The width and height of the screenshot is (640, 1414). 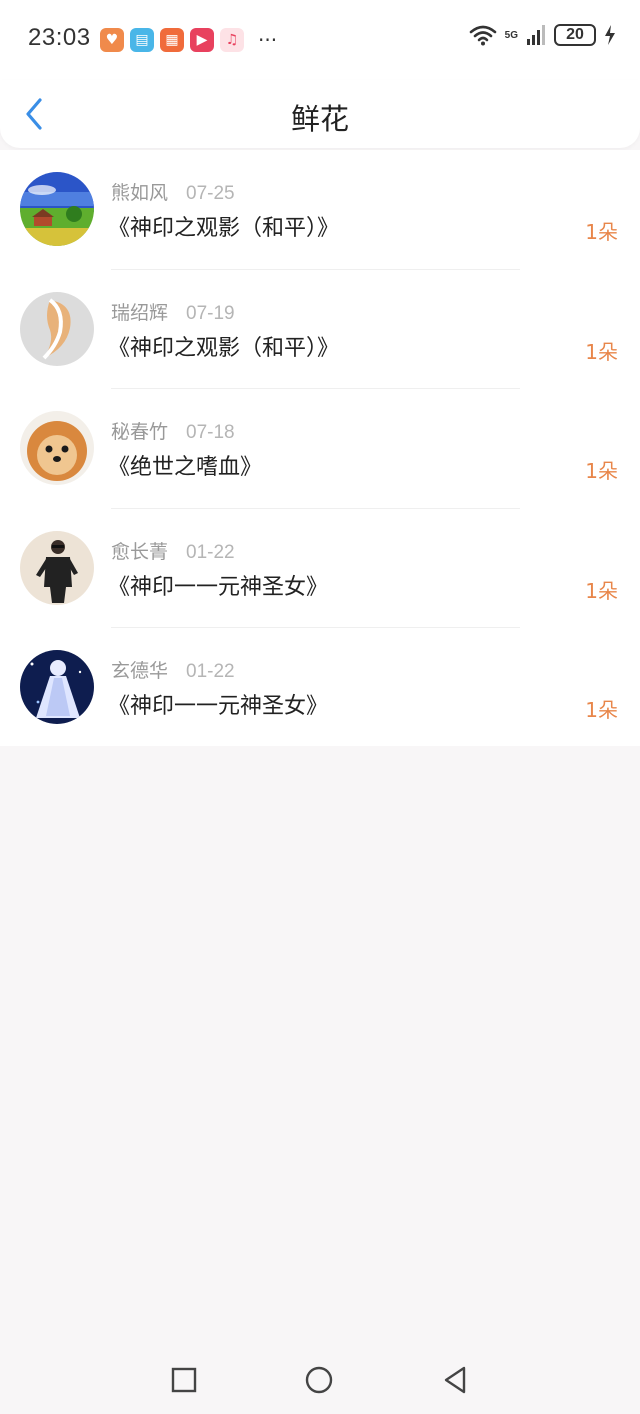 What do you see at coordinates (320, 210) in the screenshot?
I see `list-item: 熊如风 07-25 《神印之观影（和平）》 1朵` at bounding box center [320, 210].